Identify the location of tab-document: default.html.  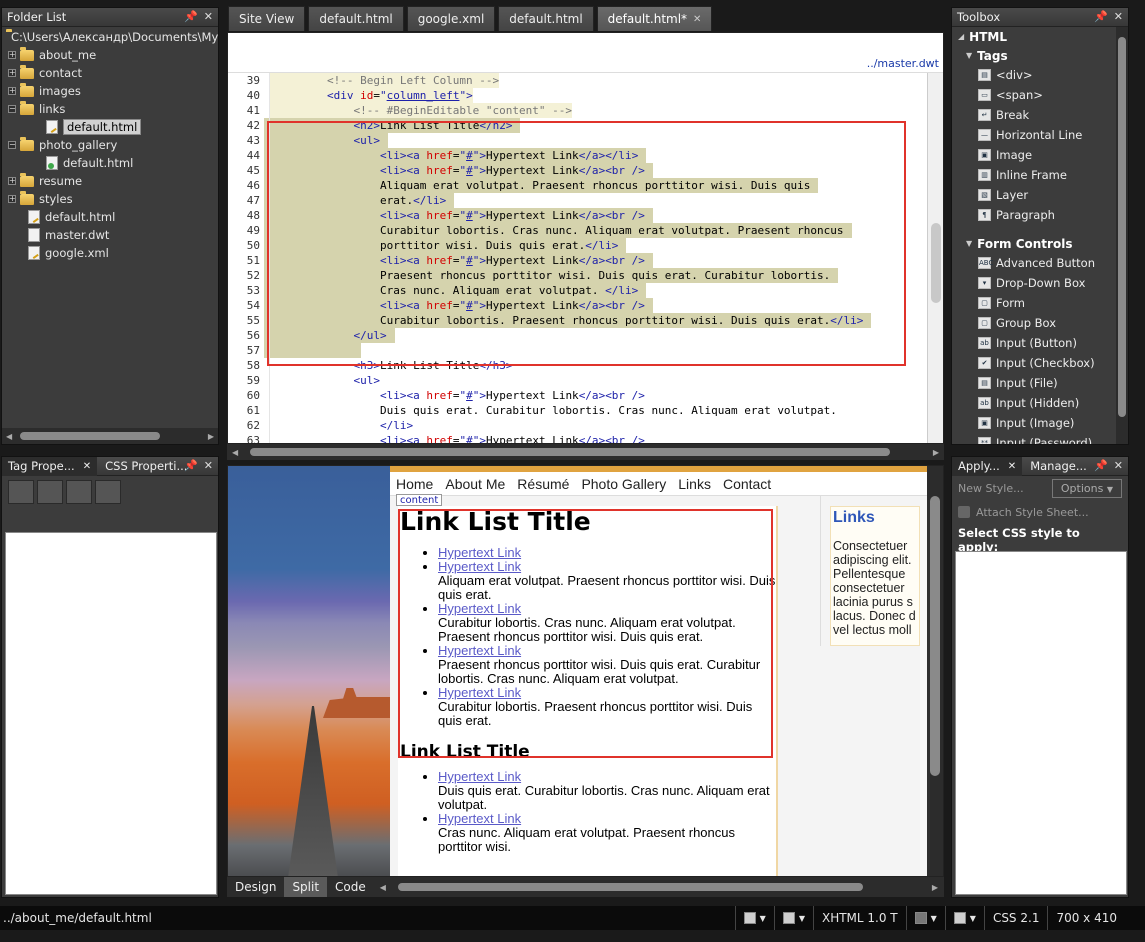
(546, 18).